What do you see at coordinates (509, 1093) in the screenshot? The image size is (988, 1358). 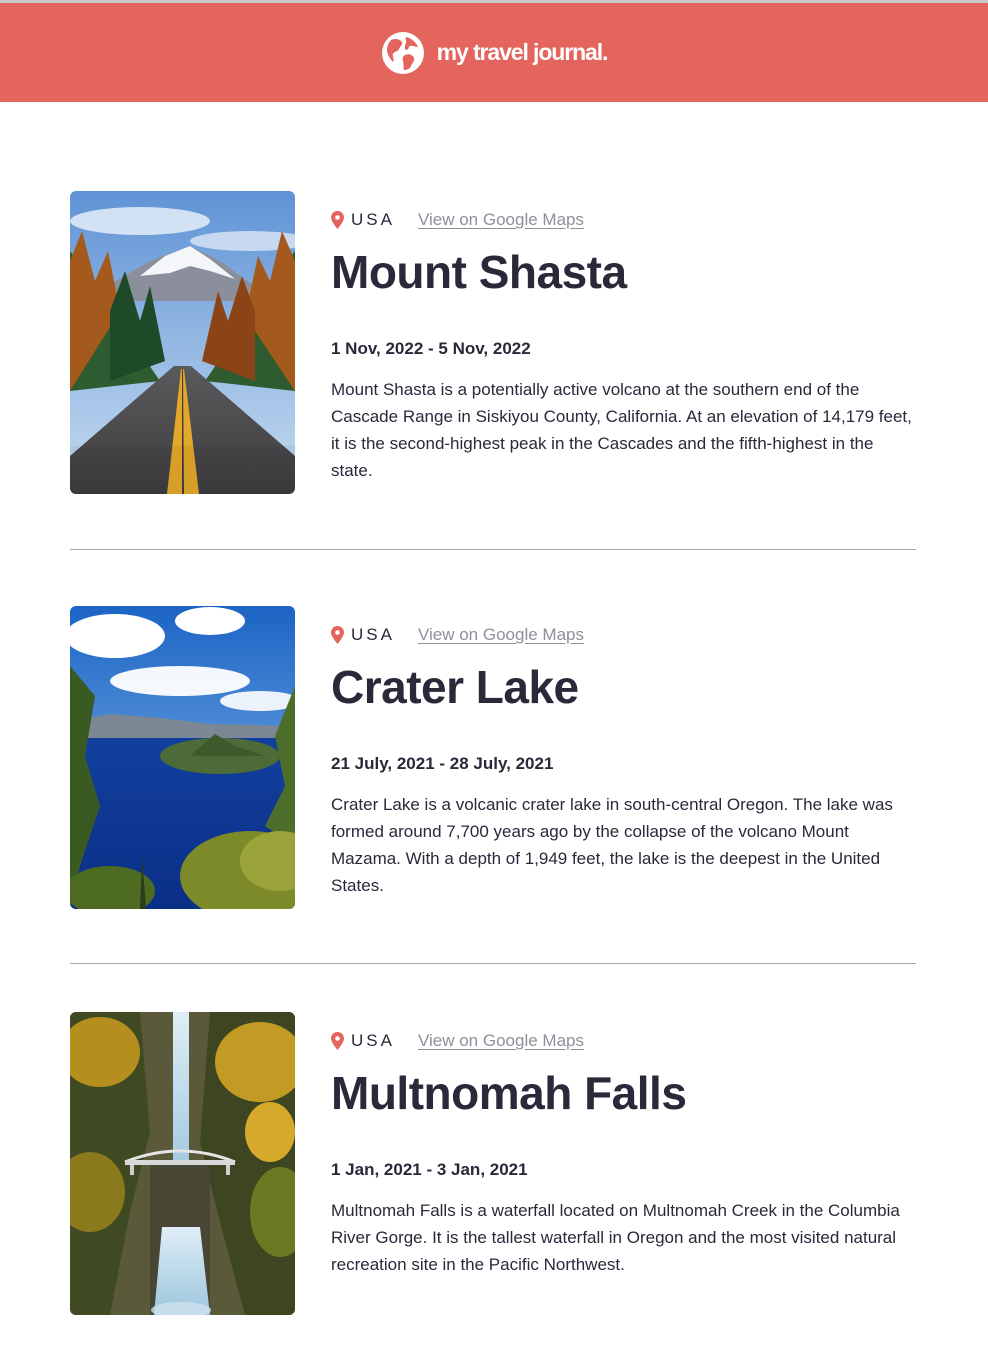 I see `entry-title: Multnomah Falls` at bounding box center [509, 1093].